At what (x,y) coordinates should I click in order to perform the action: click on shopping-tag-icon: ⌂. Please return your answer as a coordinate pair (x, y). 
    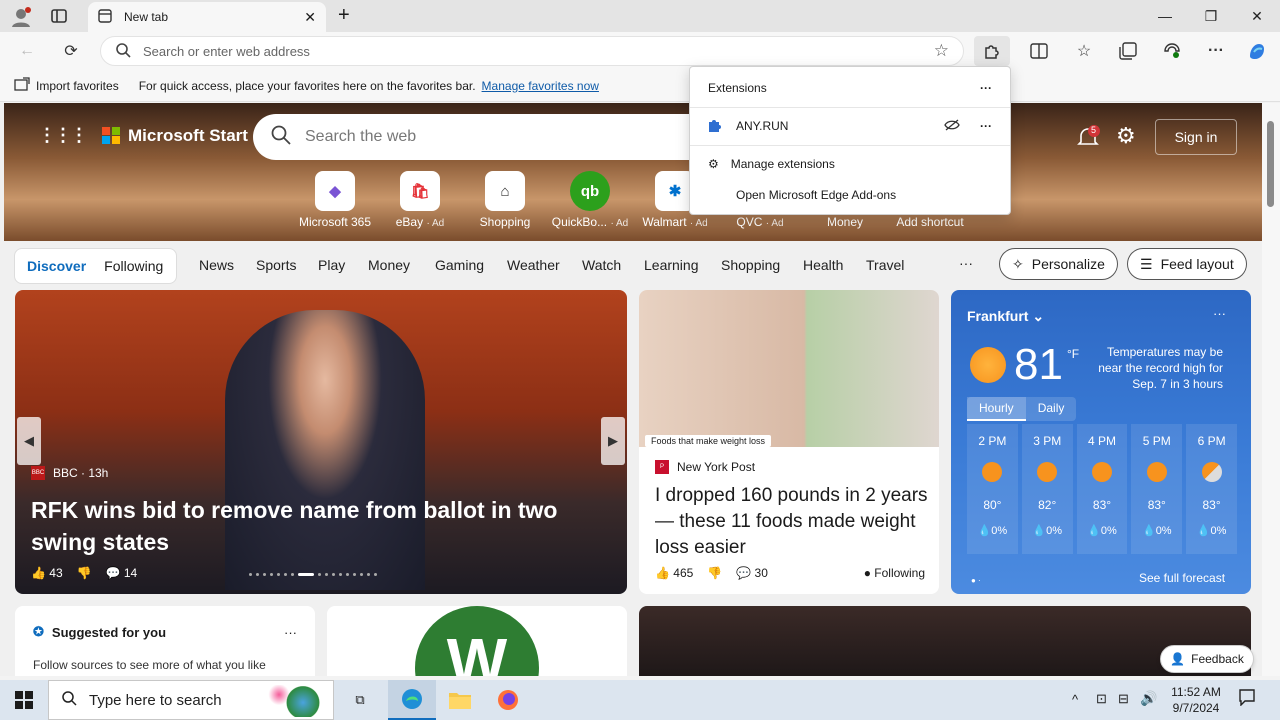
    Looking at the image, I should click on (505, 191).